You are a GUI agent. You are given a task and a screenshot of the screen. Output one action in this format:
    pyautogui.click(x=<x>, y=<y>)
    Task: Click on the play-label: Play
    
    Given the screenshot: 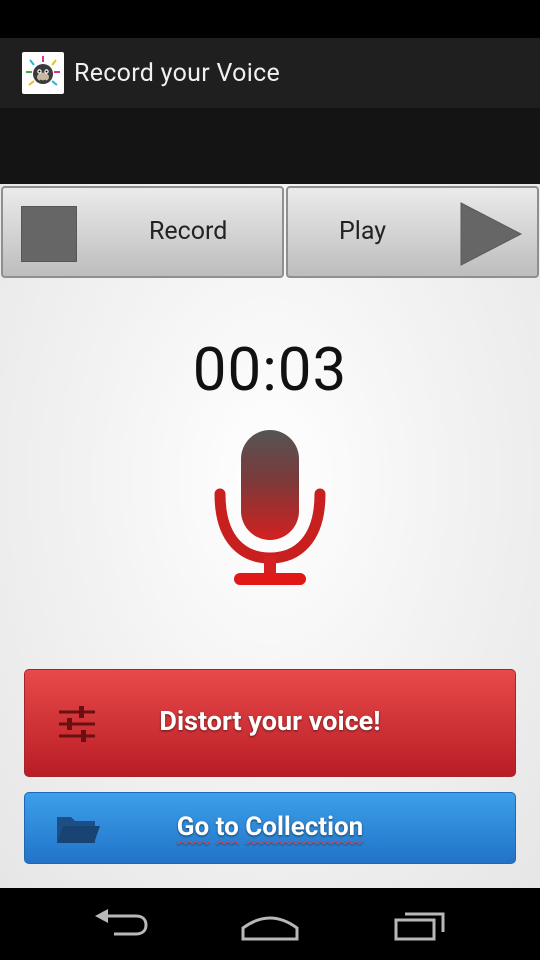 What is the action you would take?
    pyautogui.click(x=363, y=231)
    